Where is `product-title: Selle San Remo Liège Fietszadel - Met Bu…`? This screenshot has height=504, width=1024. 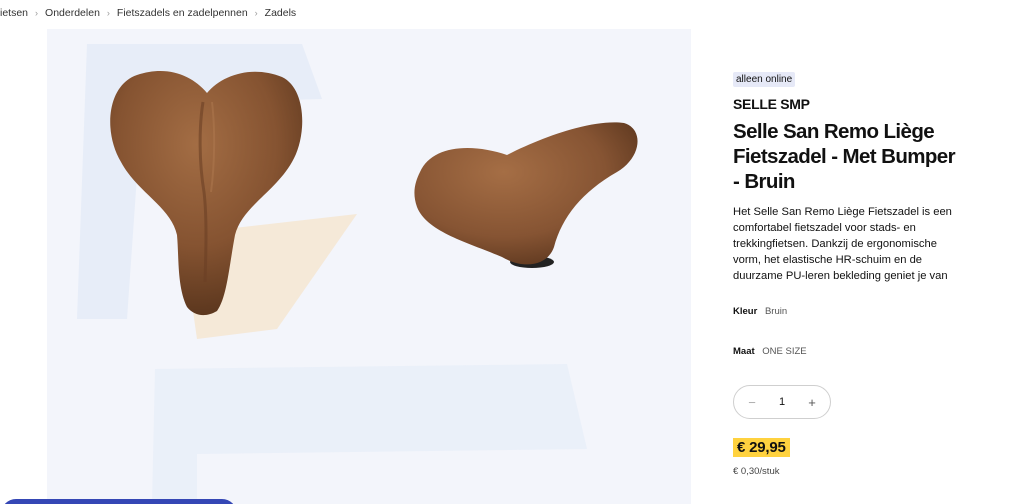 product-title: Selle San Remo Liège Fietszadel - Met Bu… is located at coordinates (855, 156).